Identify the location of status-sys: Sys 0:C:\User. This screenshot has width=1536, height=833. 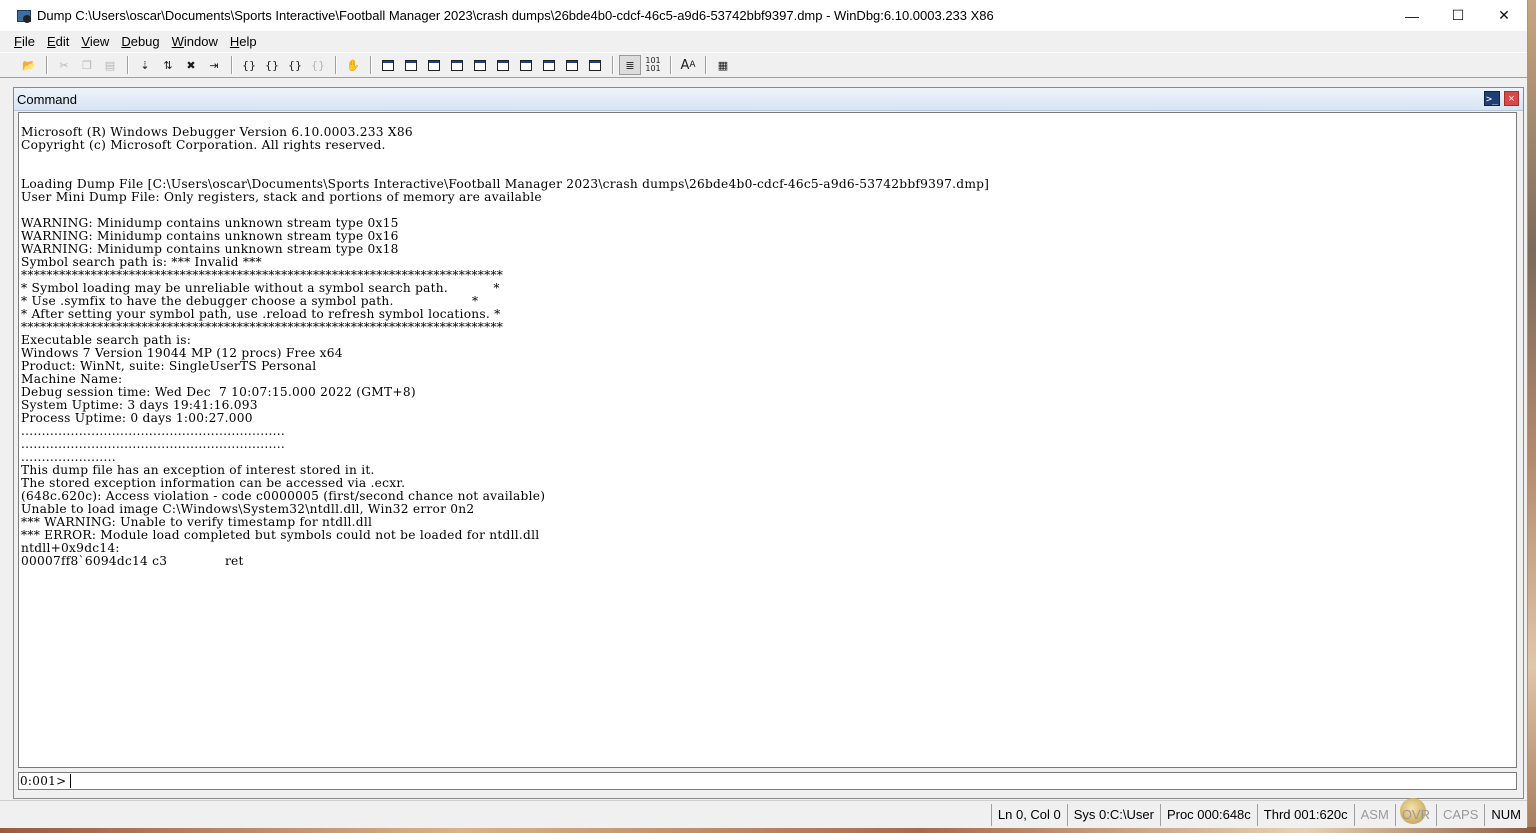
(1113, 815).